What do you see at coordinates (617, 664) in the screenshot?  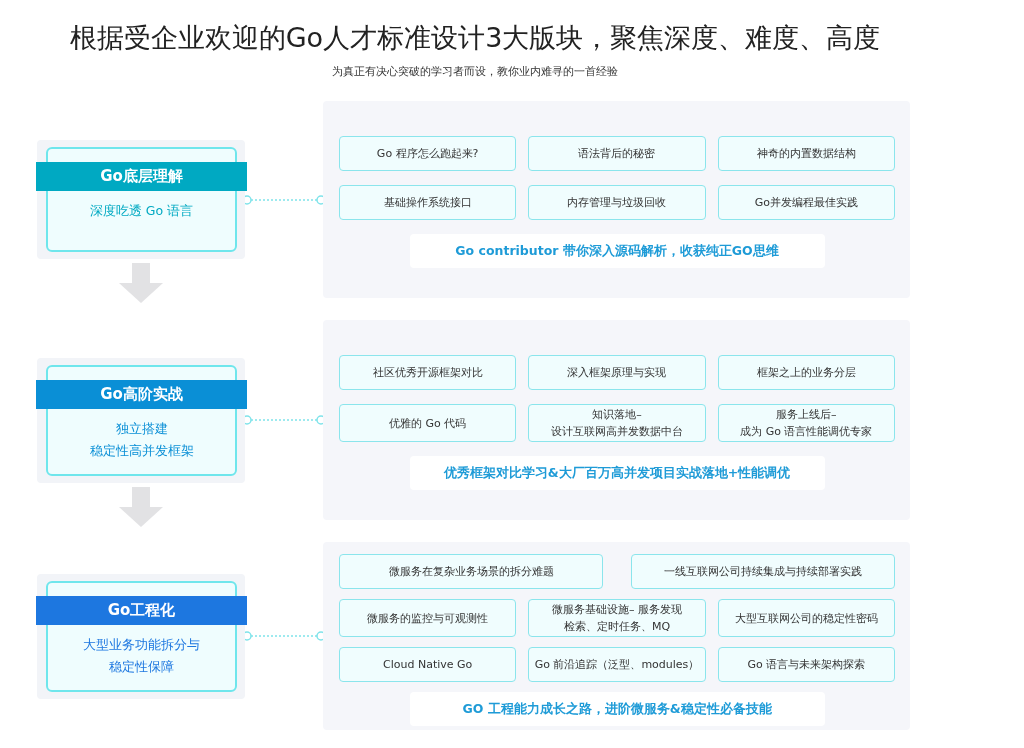 I see `topic-card: Go 前沿追踪（泛型、modules）` at bounding box center [617, 664].